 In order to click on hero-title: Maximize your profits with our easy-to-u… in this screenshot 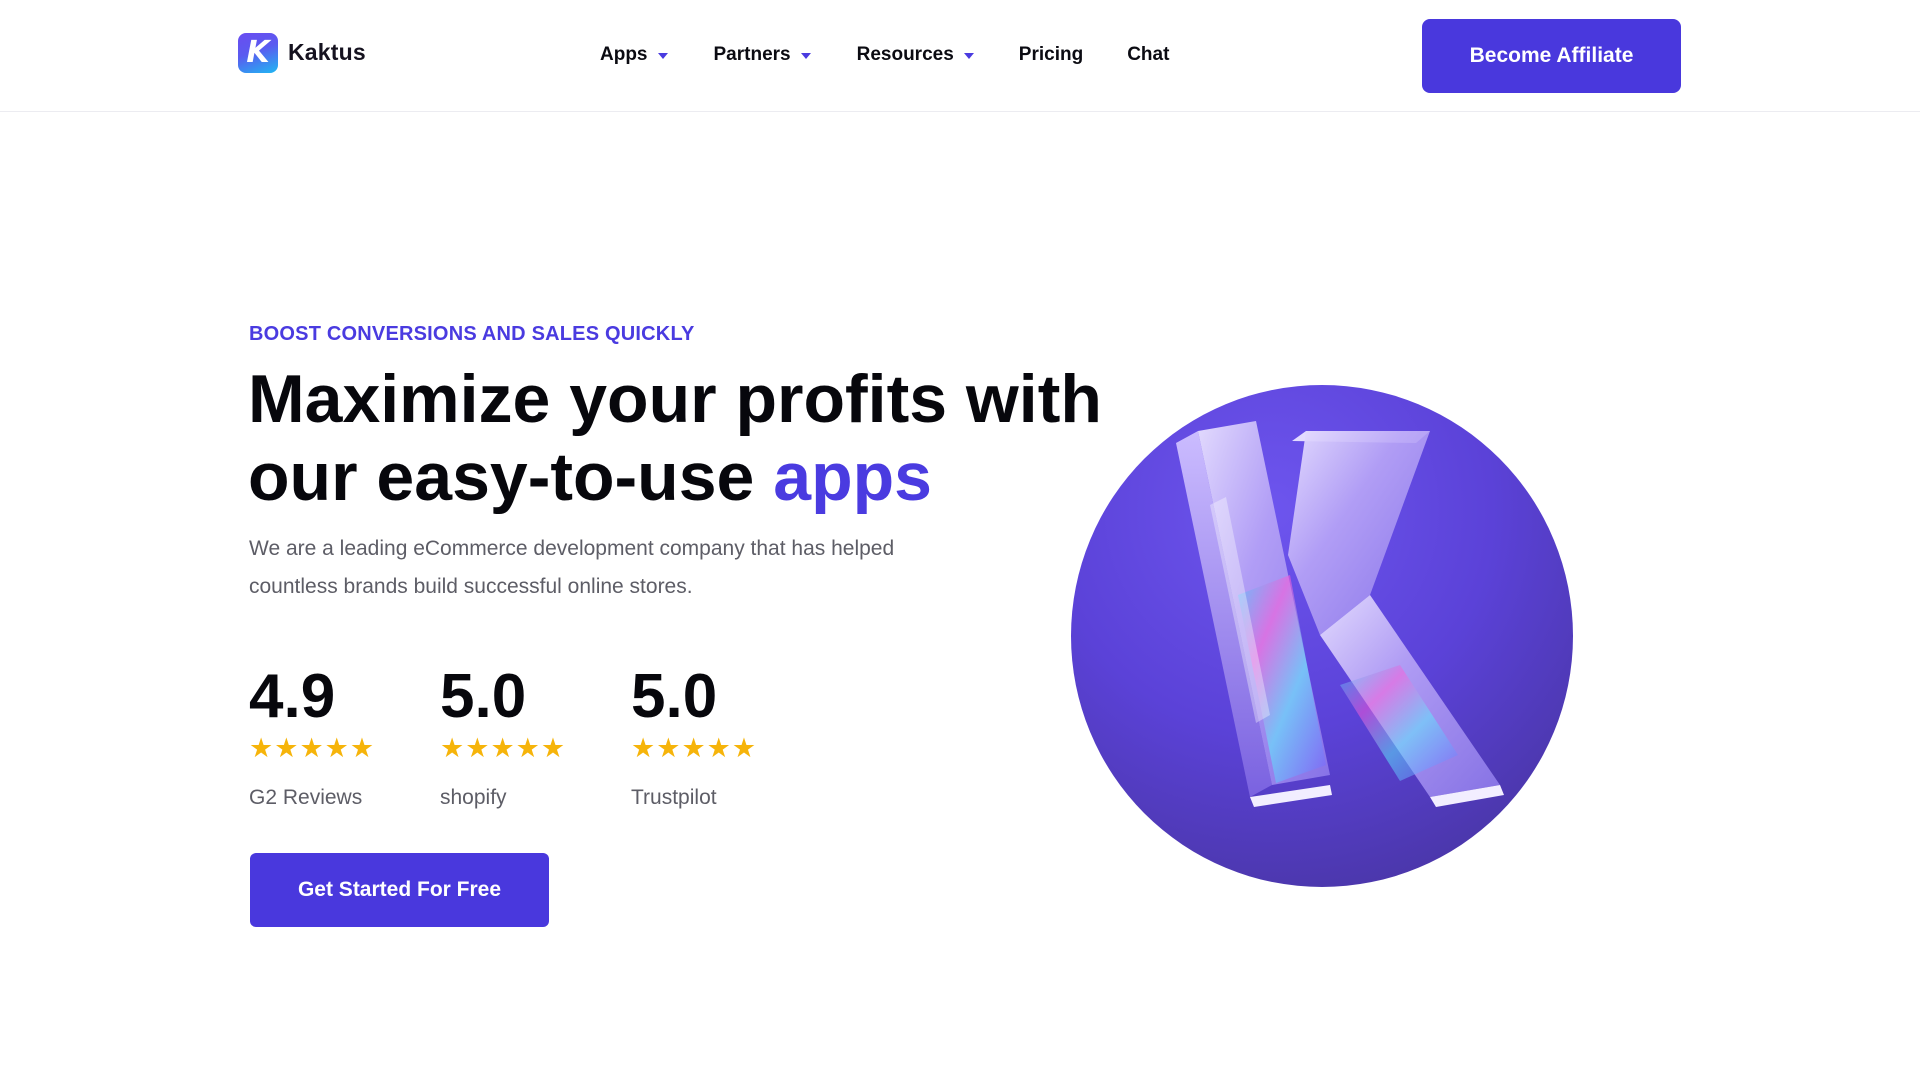, I will do `click(698, 438)`.